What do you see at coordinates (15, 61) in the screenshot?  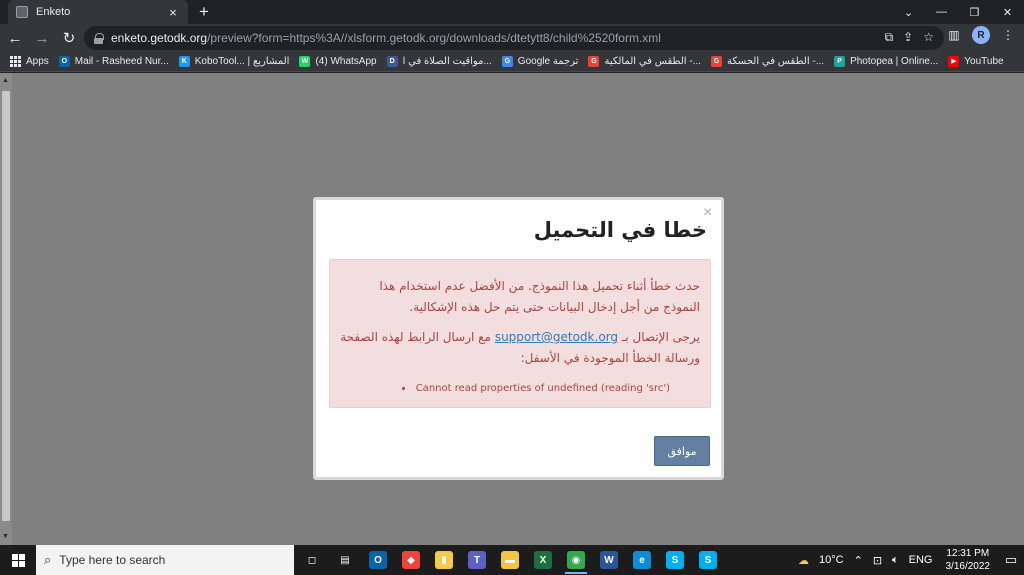 I see `apps-grid-icon` at bounding box center [15, 61].